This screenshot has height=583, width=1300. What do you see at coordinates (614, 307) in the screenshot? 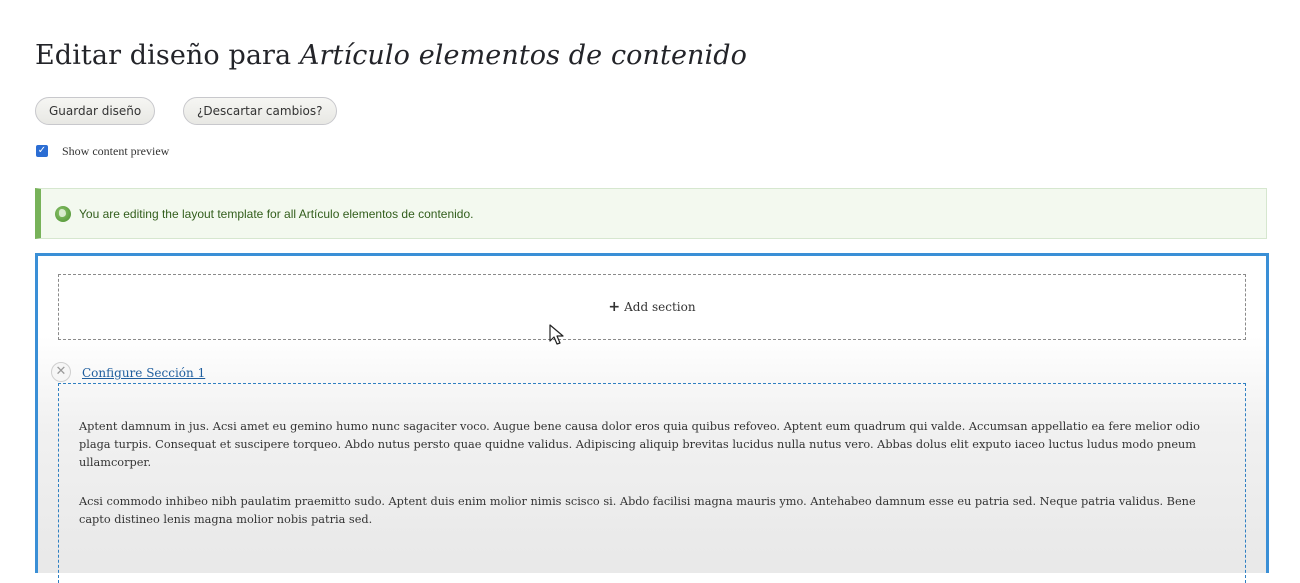
I see `plus-icon: +` at bounding box center [614, 307].